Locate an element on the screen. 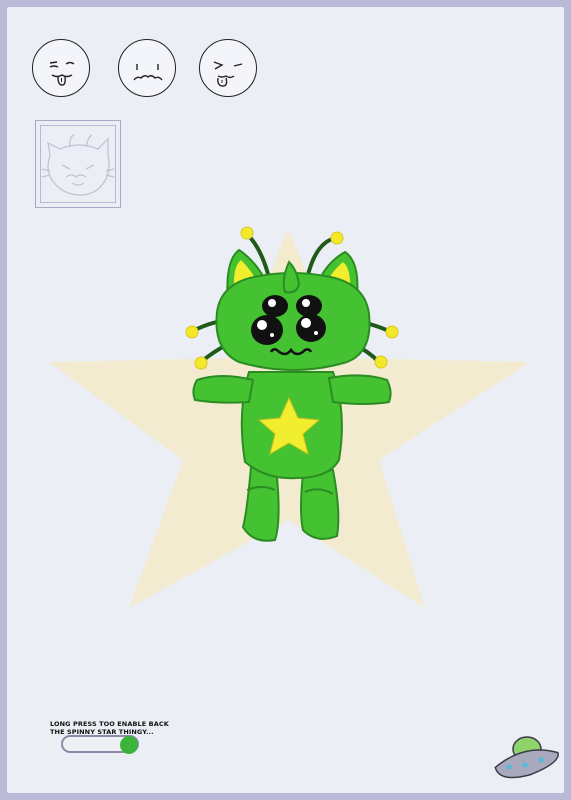 Image resolution: width=571 pixels, height=800 pixels. character-portrait-button is located at coordinates (78, 164).